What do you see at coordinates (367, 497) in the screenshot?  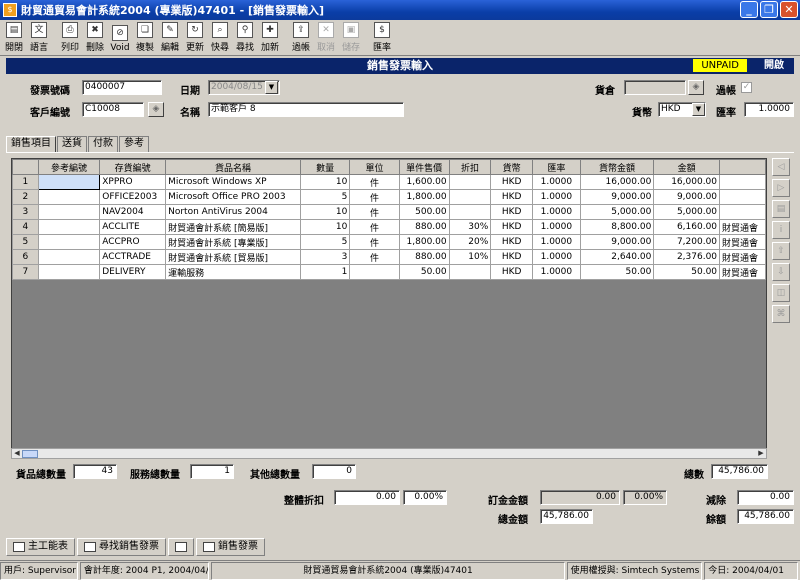 I see `overall-discount-field: 0.00` at bounding box center [367, 497].